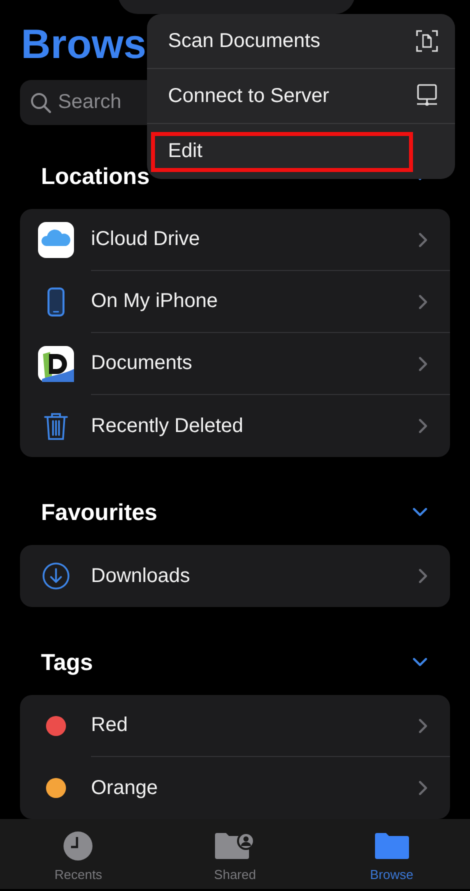 Image resolution: width=470 pixels, height=891 pixels. Describe the element at coordinates (249, 96) in the screenshot. I see `menu-item: Connect to Server` at that location.